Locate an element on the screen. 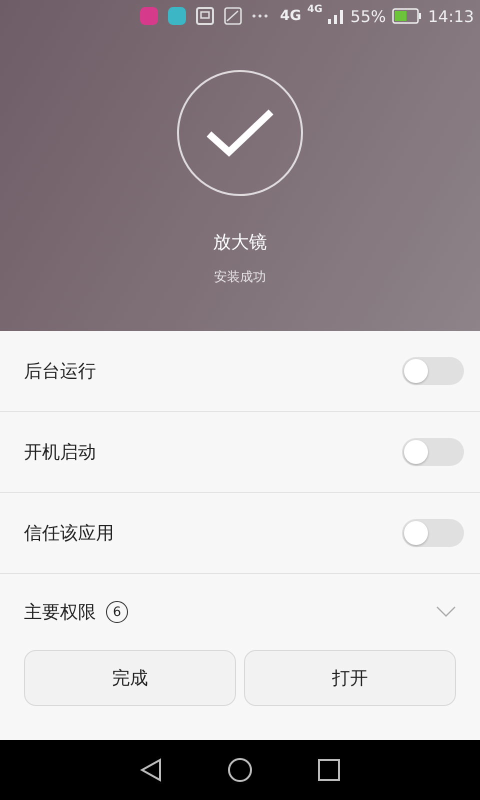  install-status: 安装成功 is located at coordinates (240, 277).